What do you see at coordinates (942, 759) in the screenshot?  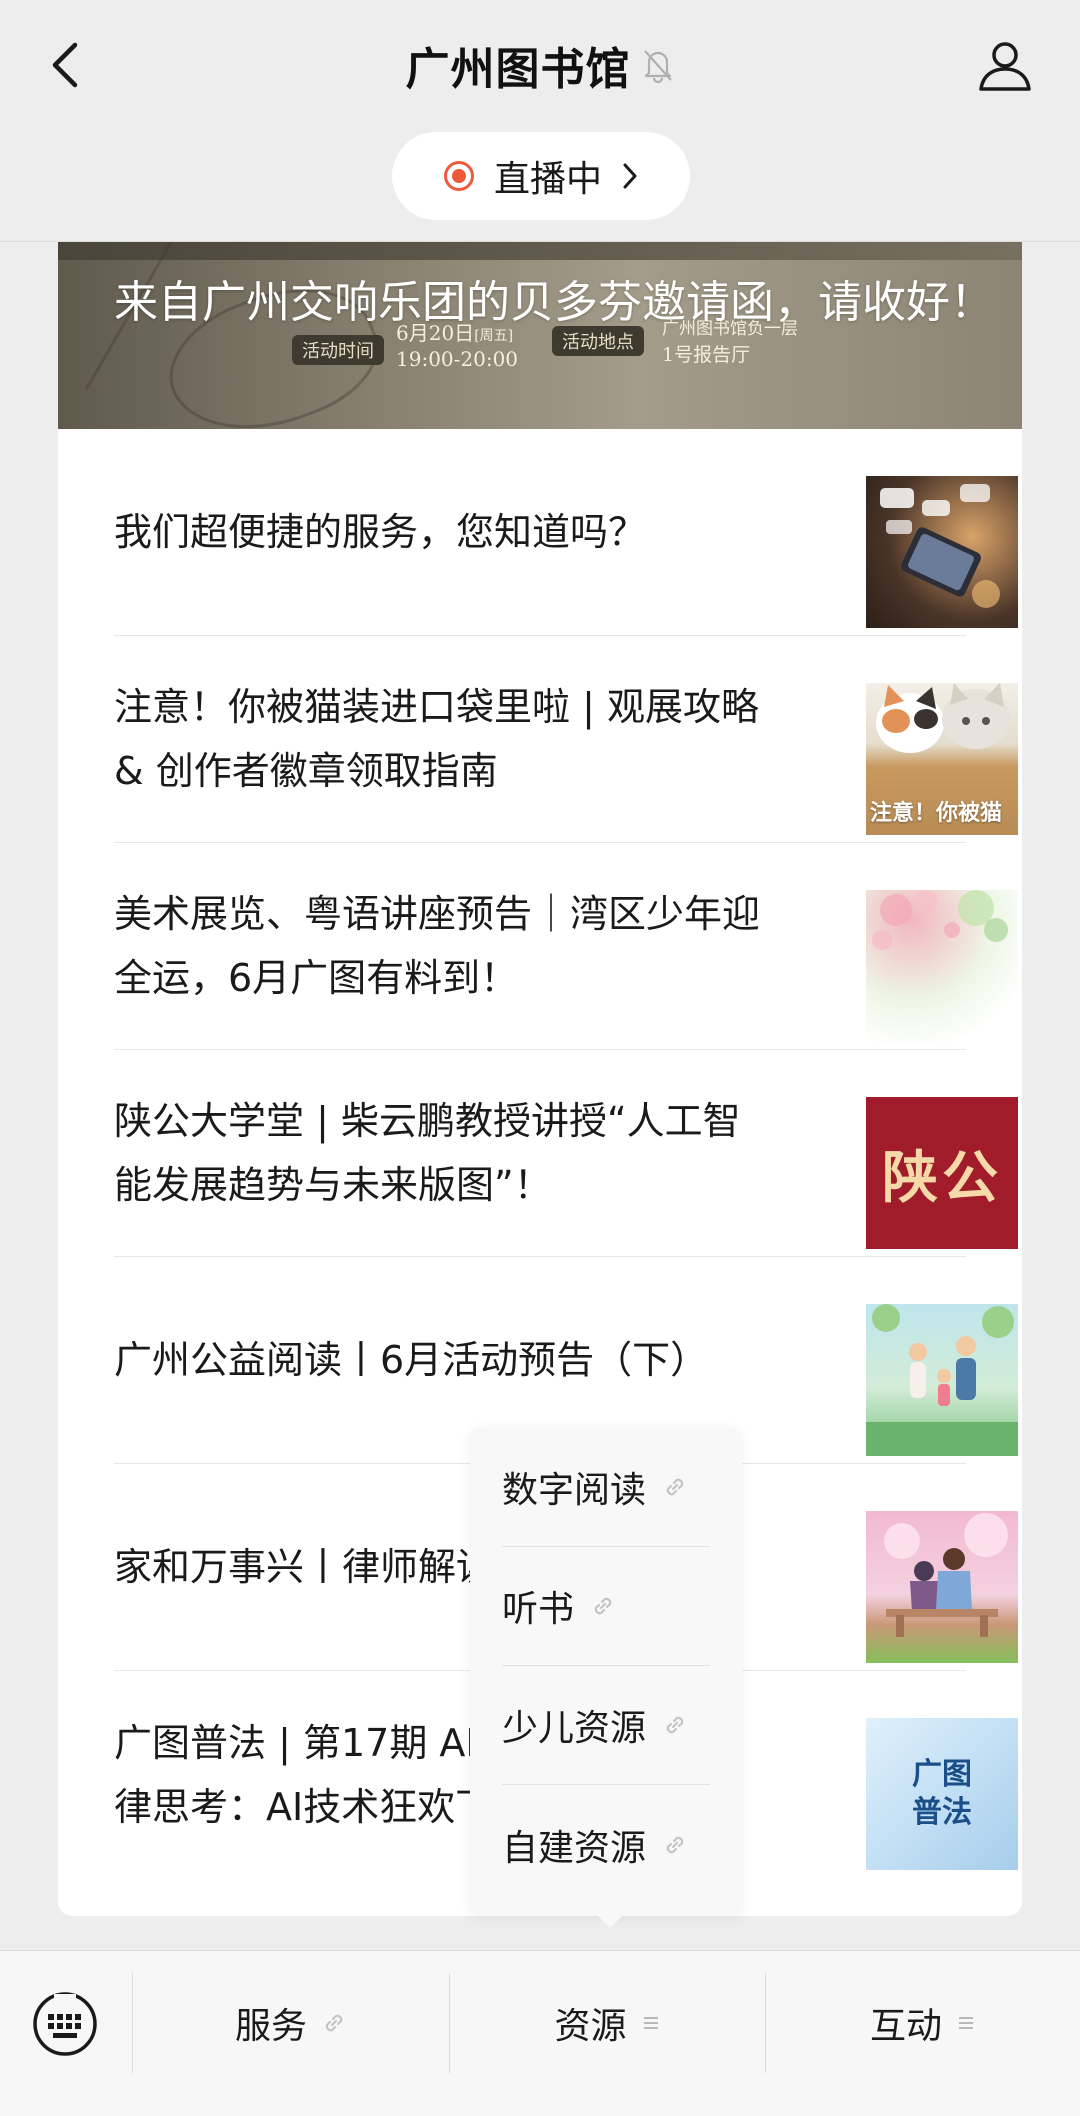 I see `article-thumbnail: 注意！你被猫` at bounding box center [942, 759].